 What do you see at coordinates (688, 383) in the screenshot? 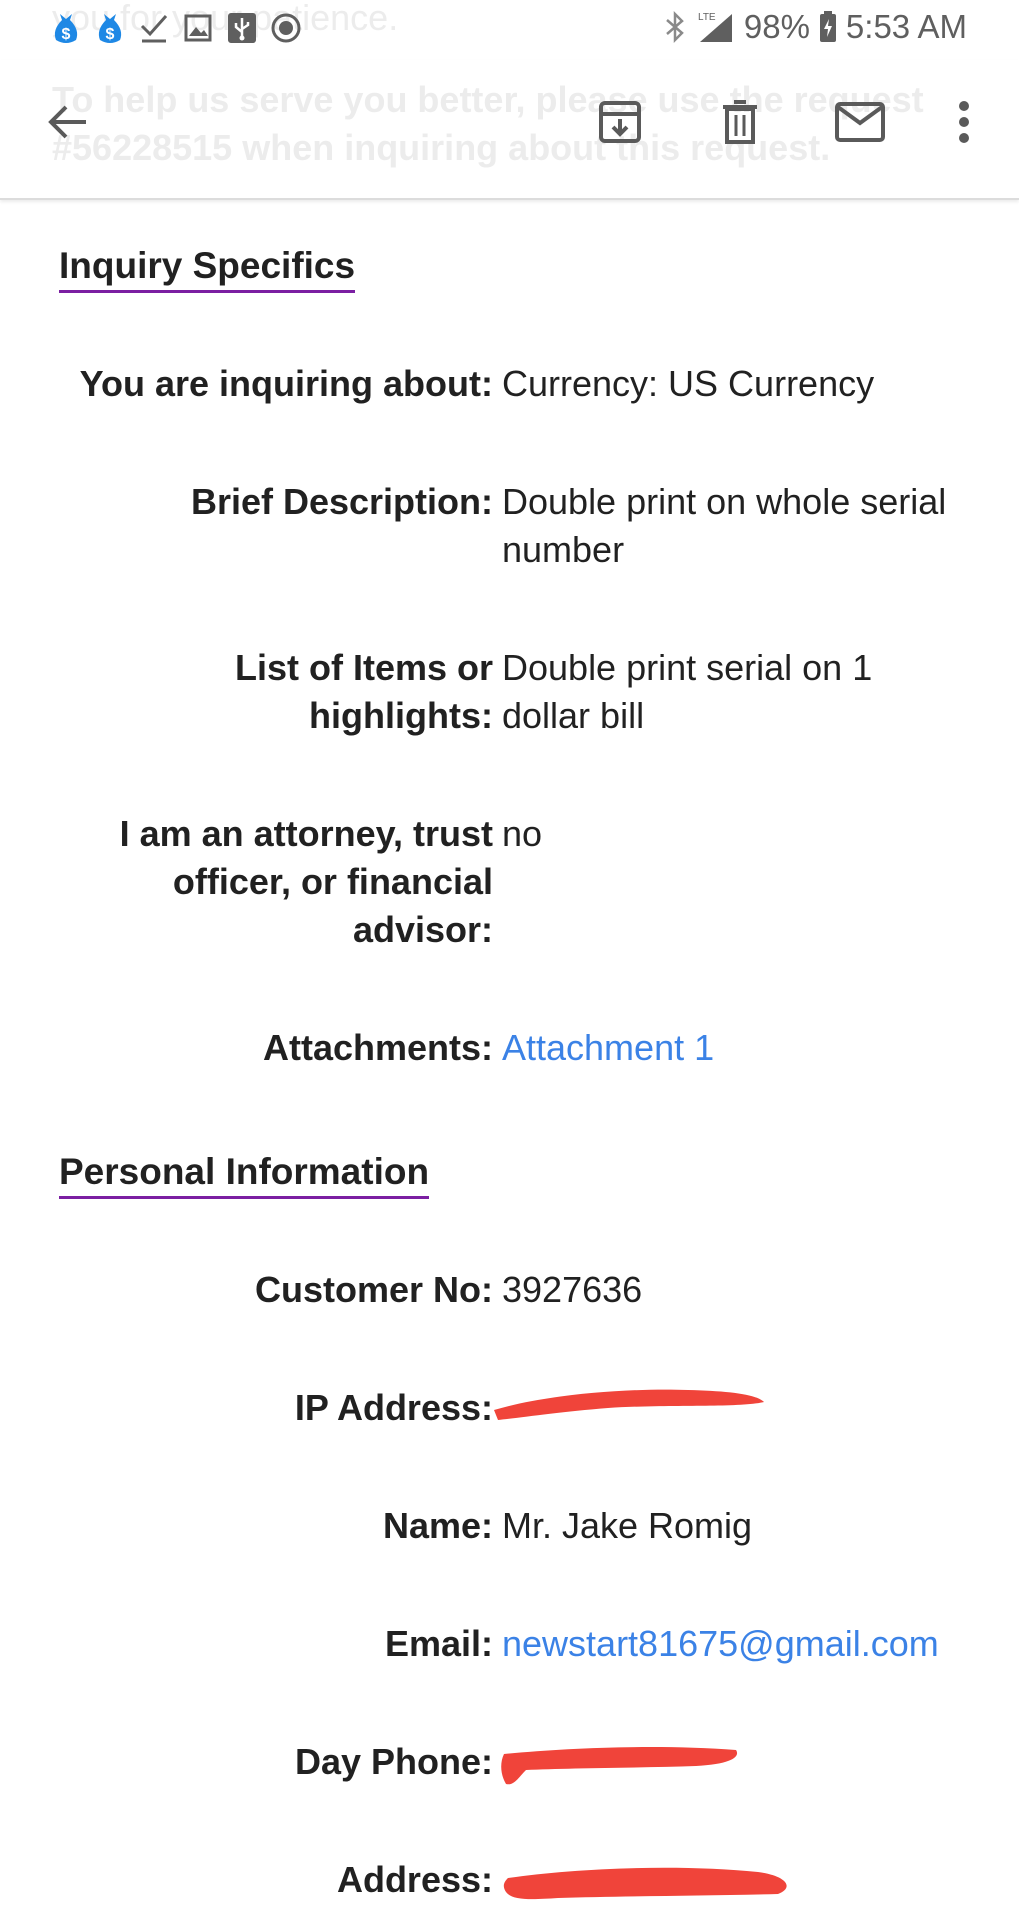
I see `field-value: Currency: US Currency` at bounding box center [688, 383].